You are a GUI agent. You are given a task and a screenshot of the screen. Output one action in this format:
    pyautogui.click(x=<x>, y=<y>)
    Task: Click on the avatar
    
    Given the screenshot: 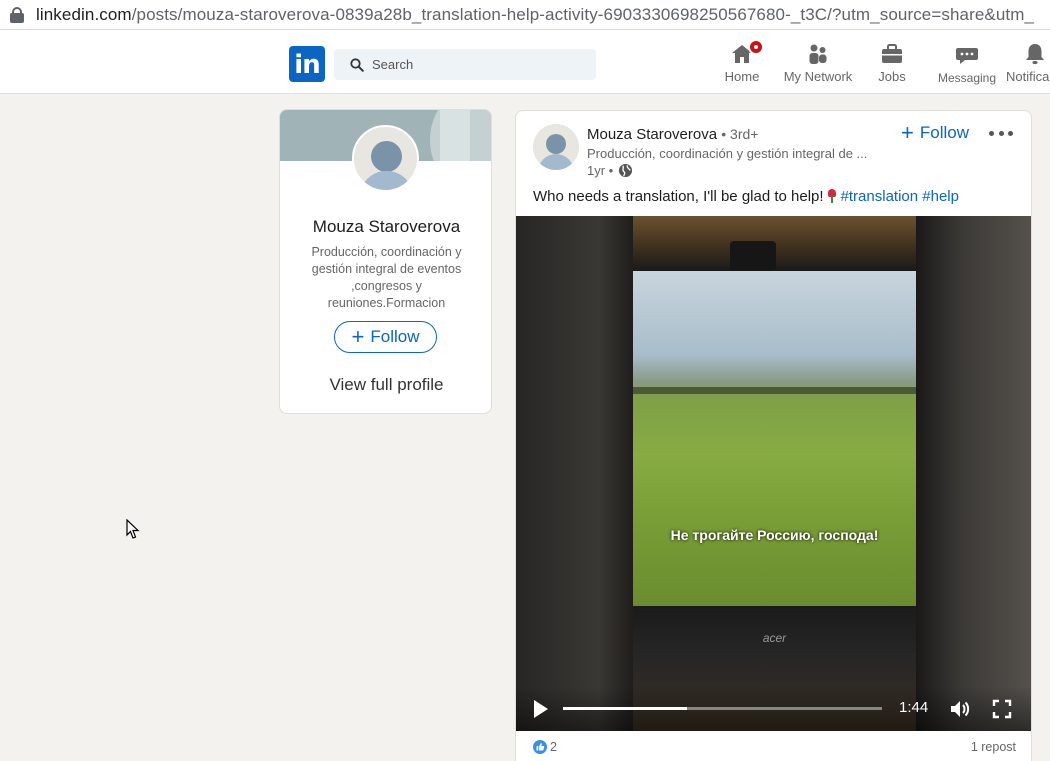 What is the action you would take?
    pyautogui.click(x=385, y=158)
    